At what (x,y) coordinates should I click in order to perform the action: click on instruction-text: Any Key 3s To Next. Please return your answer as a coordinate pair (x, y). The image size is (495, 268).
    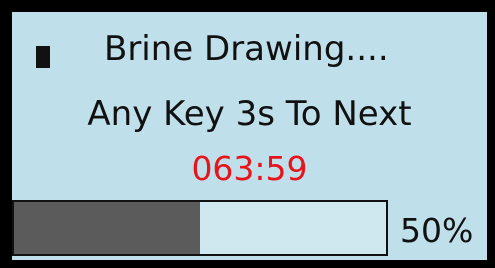
    Looking at the image, I should click on (249, 114).